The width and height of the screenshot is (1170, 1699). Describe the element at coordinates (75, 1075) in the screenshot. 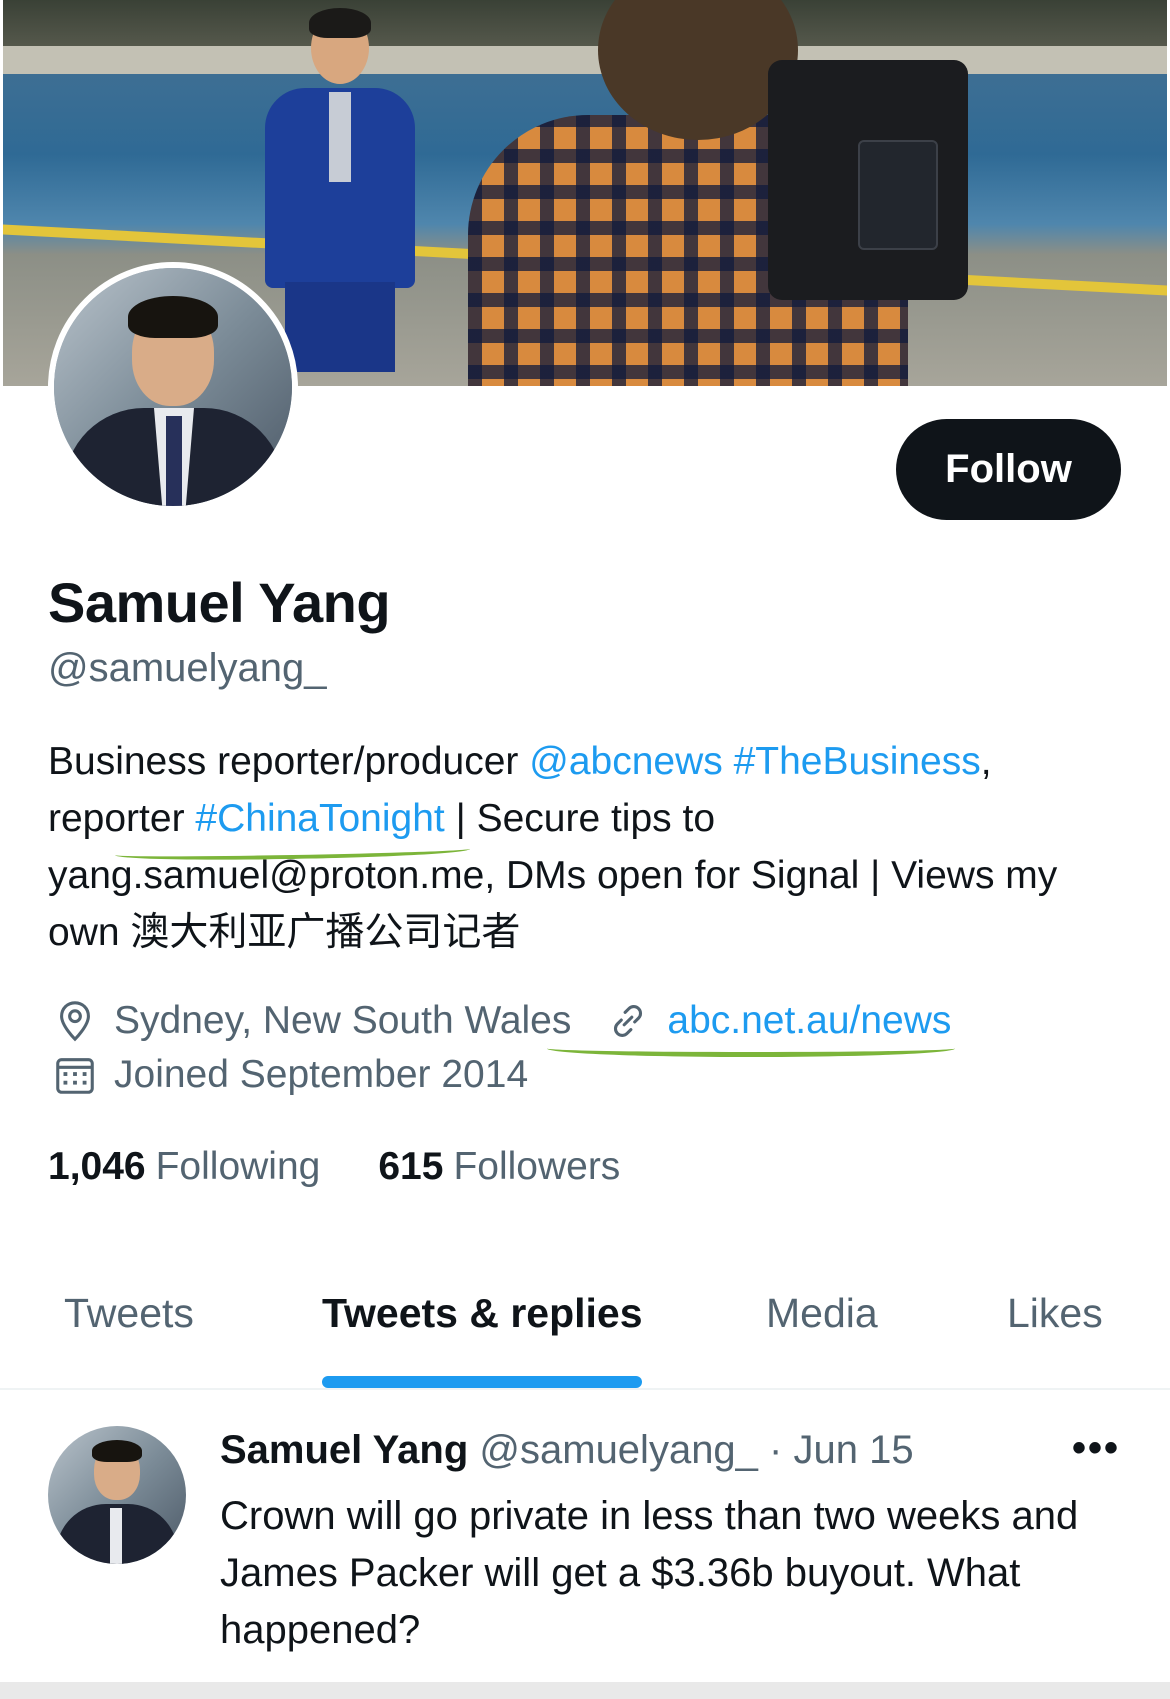

I see `calendar-icon` at that location.